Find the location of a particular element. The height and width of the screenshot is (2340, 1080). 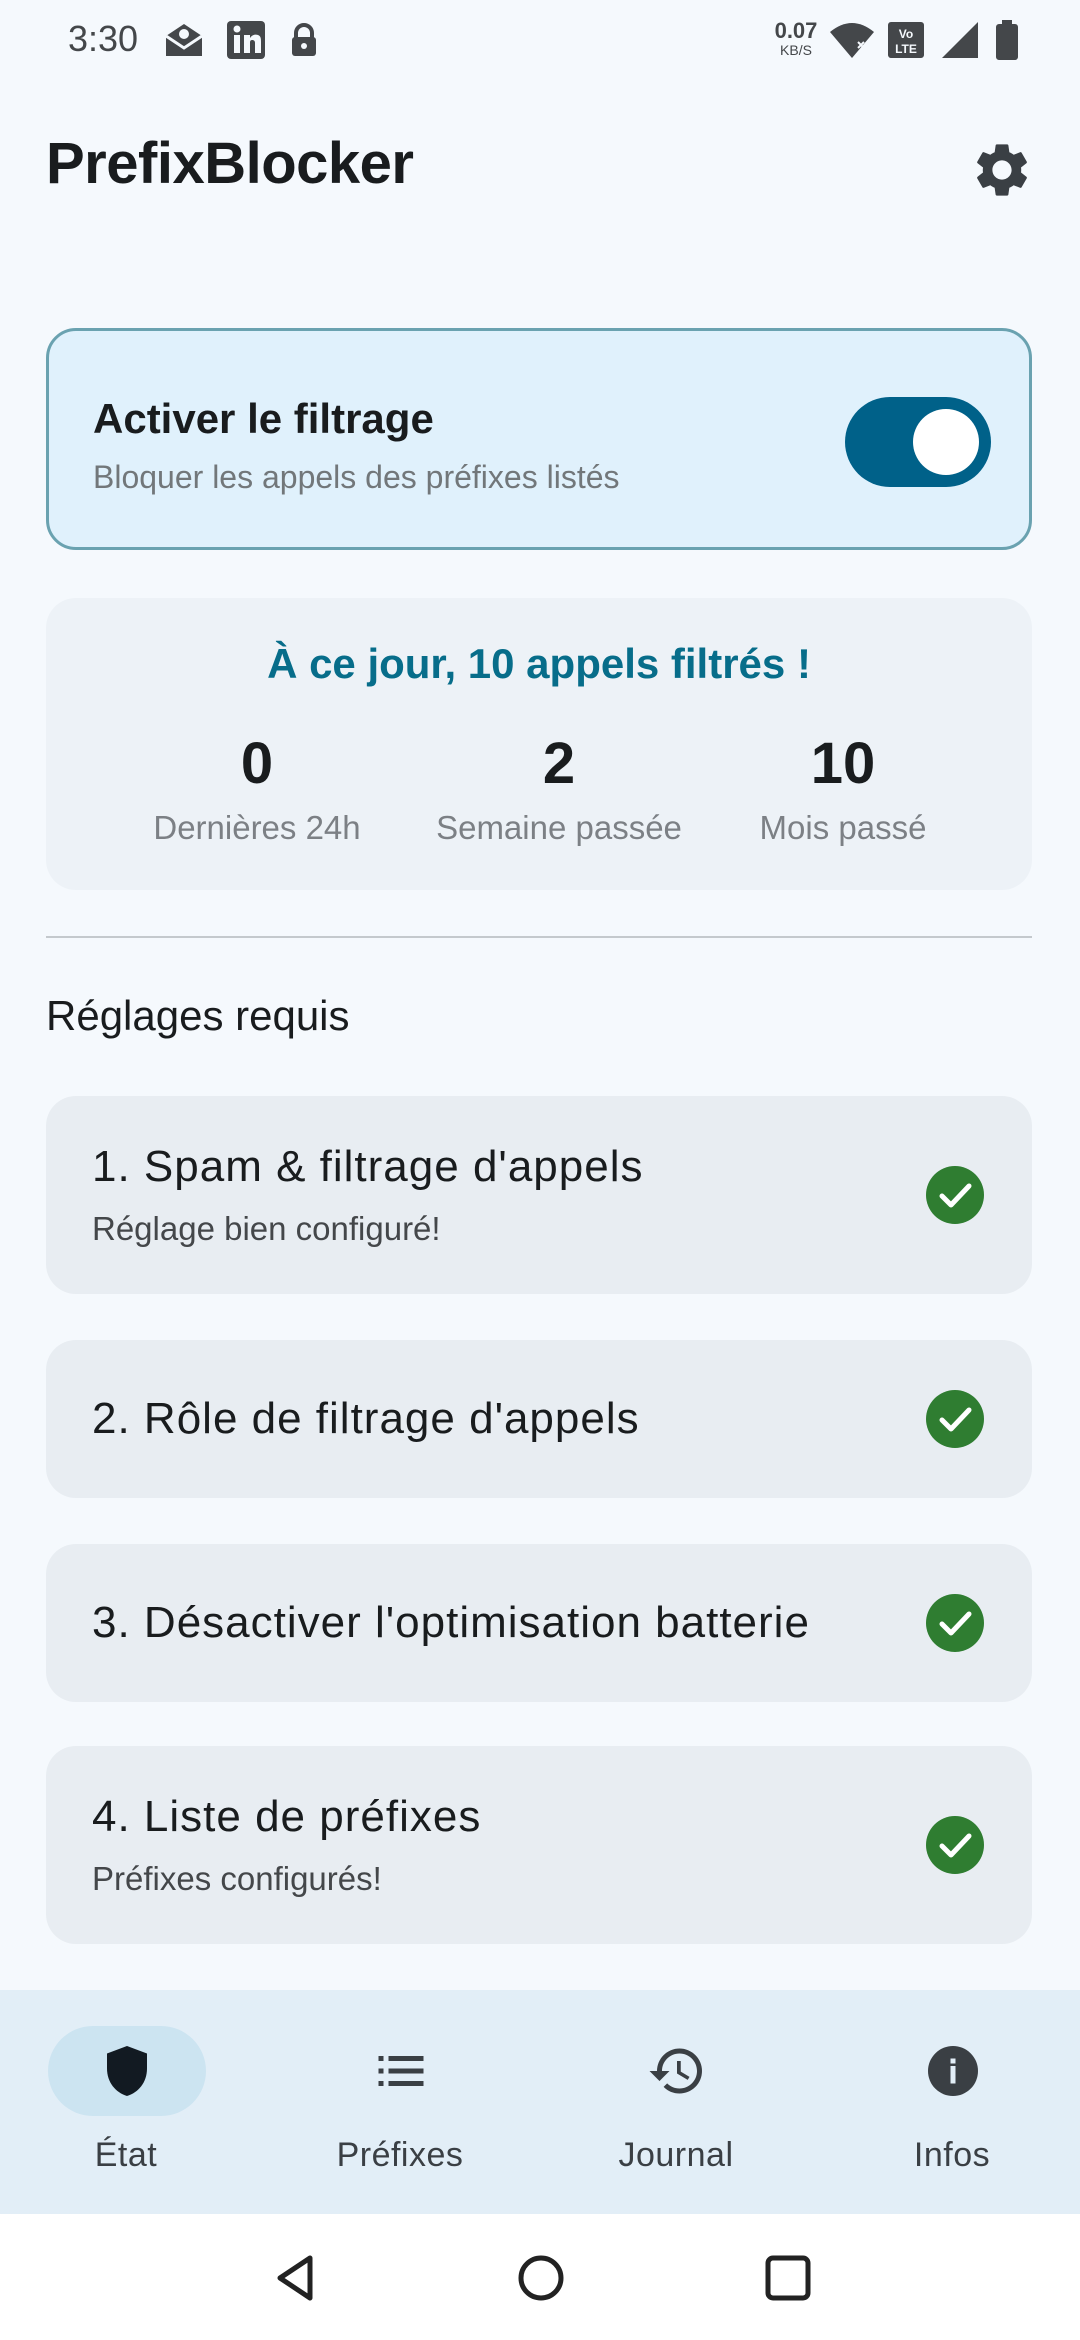

bottom-navigation: État Préfixes Journal Infos is located at coordinates (540, 2102).